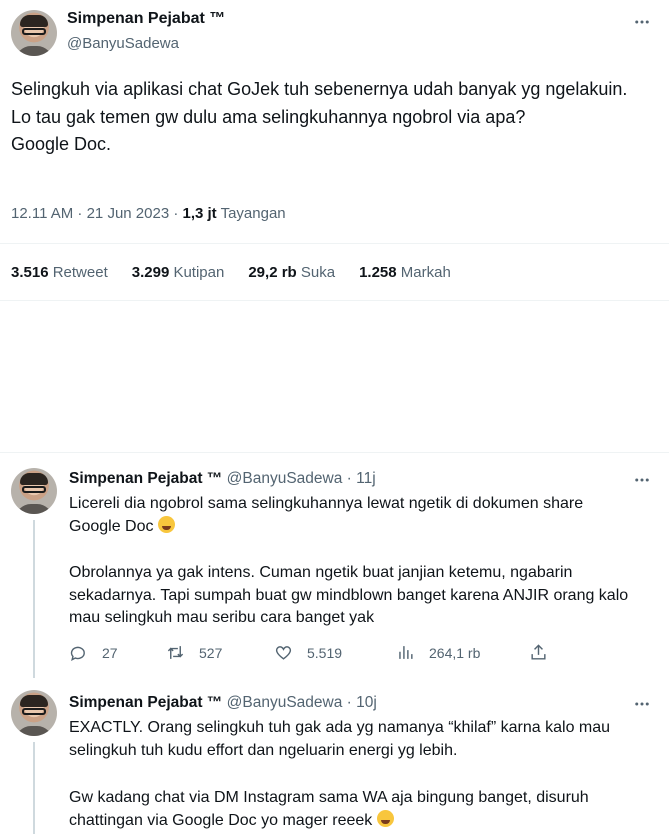  I want to click on reply-header: Simpenan Pejabat ™ @BanyuSadewa · 11j, so click(222, 479).